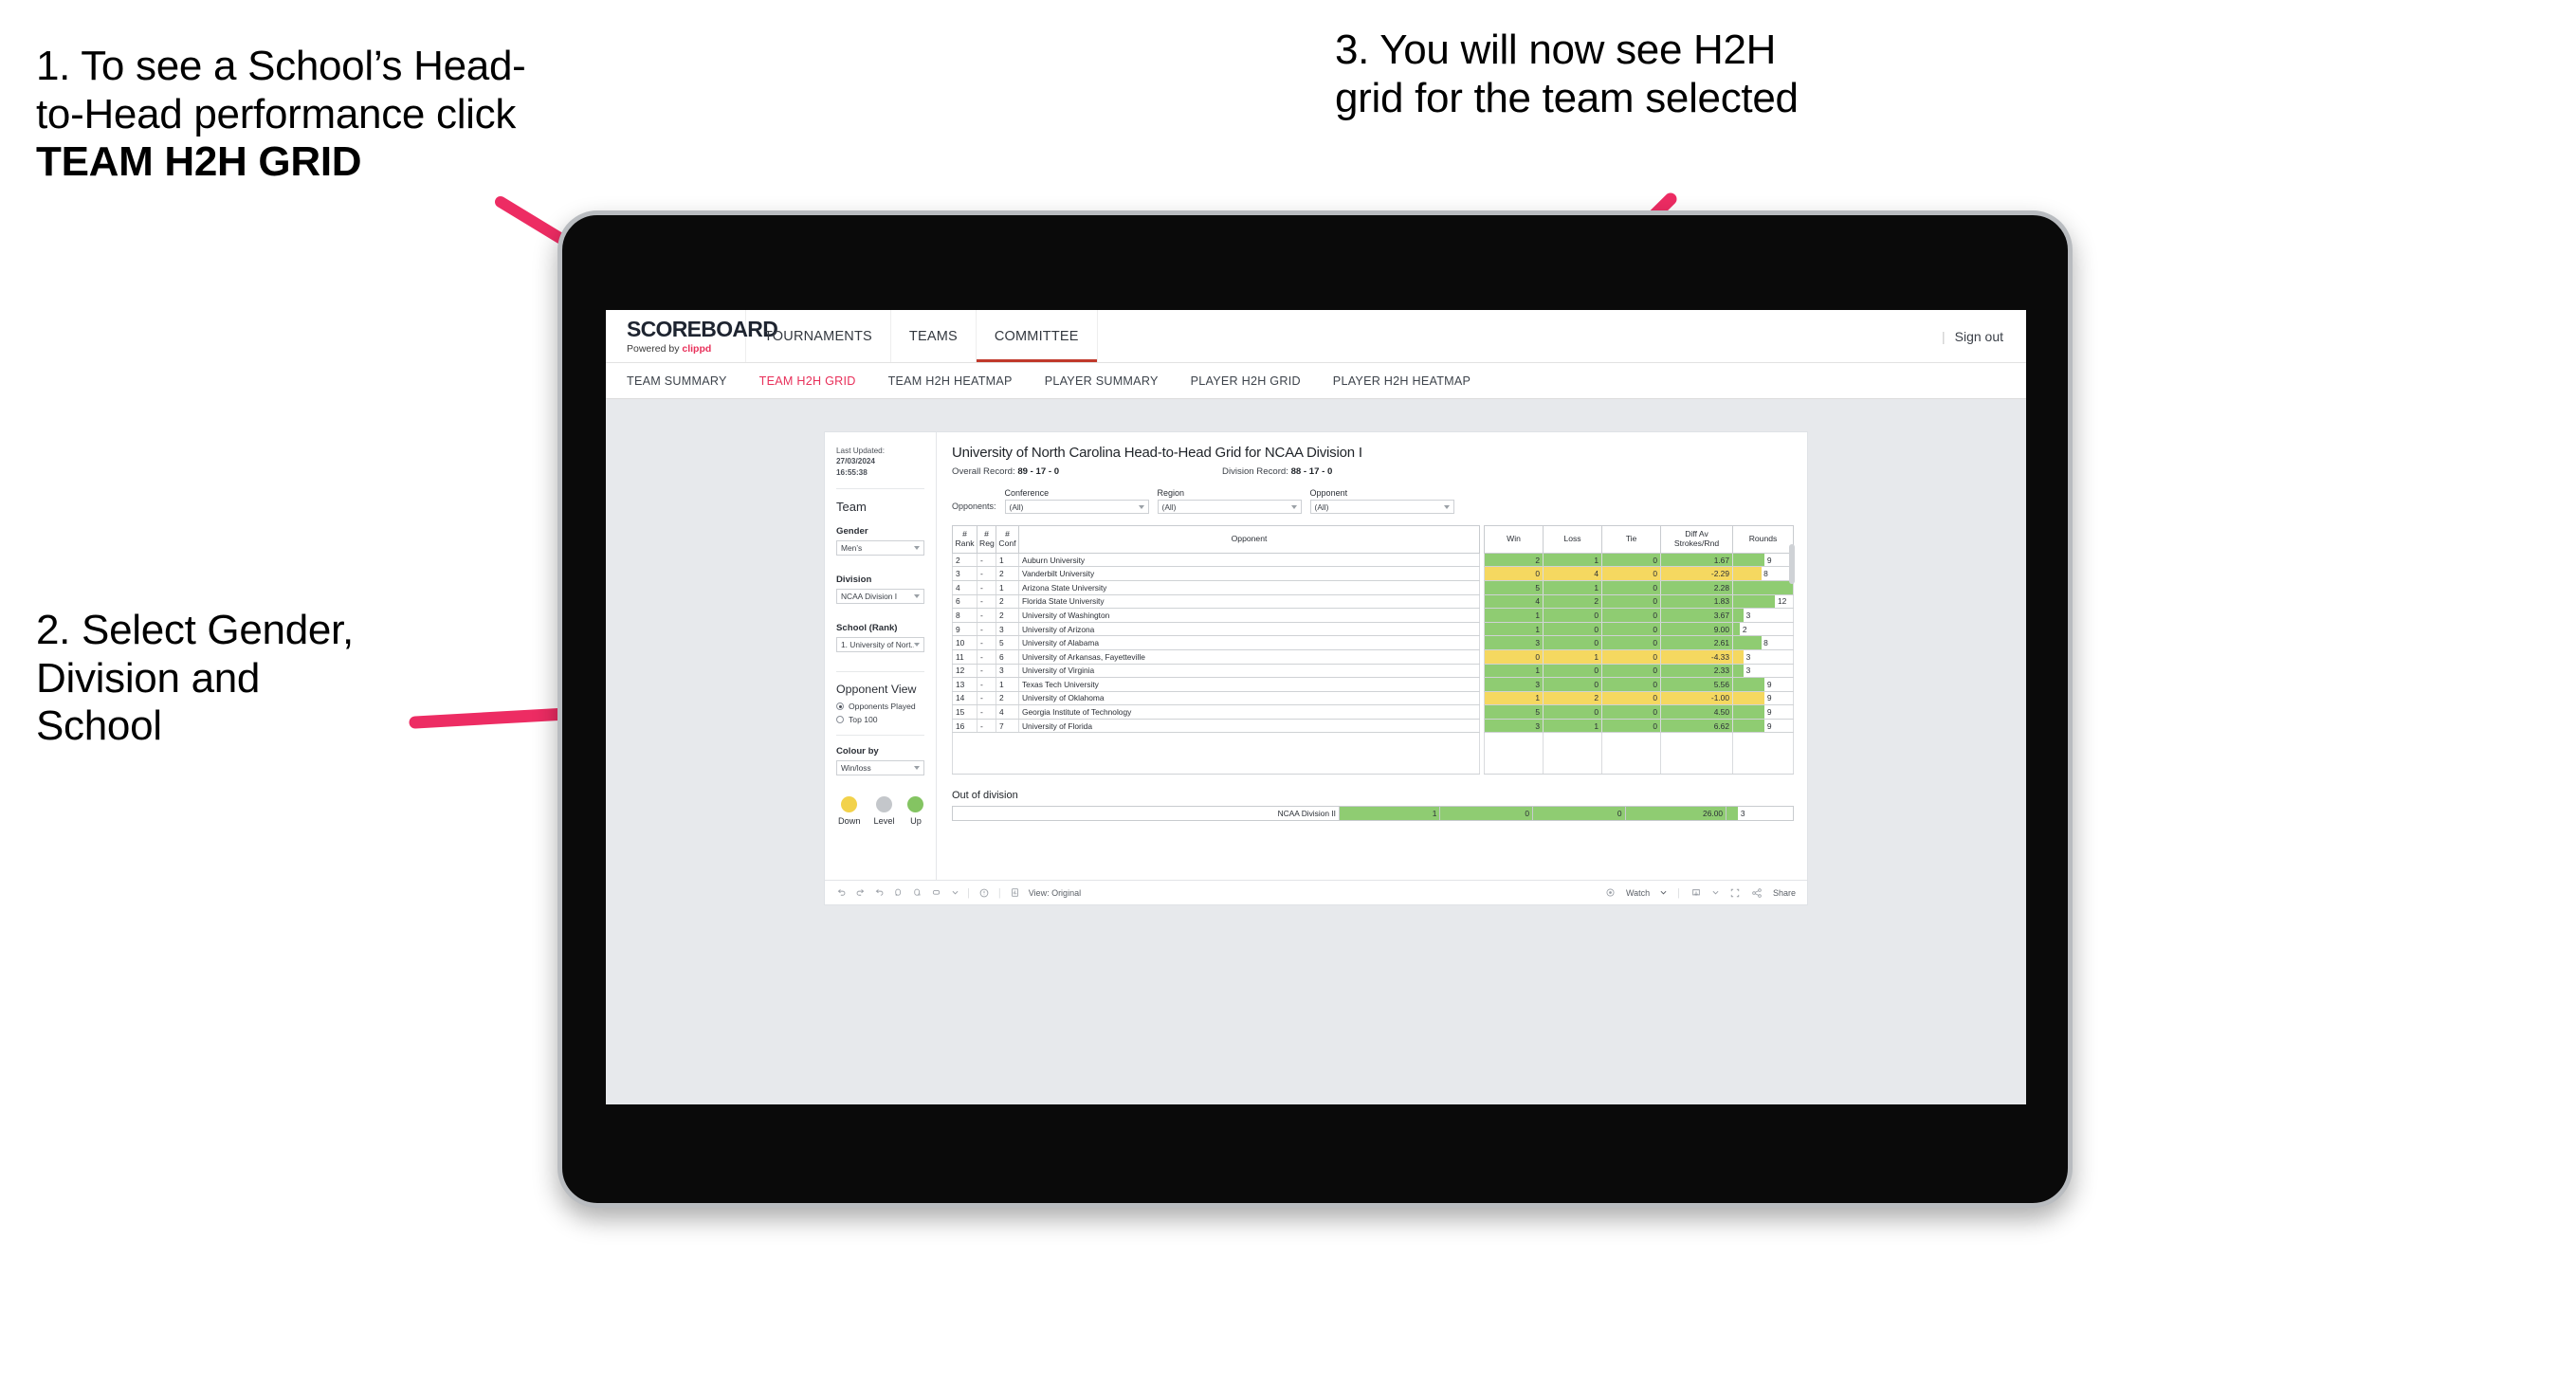 Image resolution: width=2576 pixels, height=1386 pixels. I want to click on annotation-2-line-3: School, so click(99, 726).